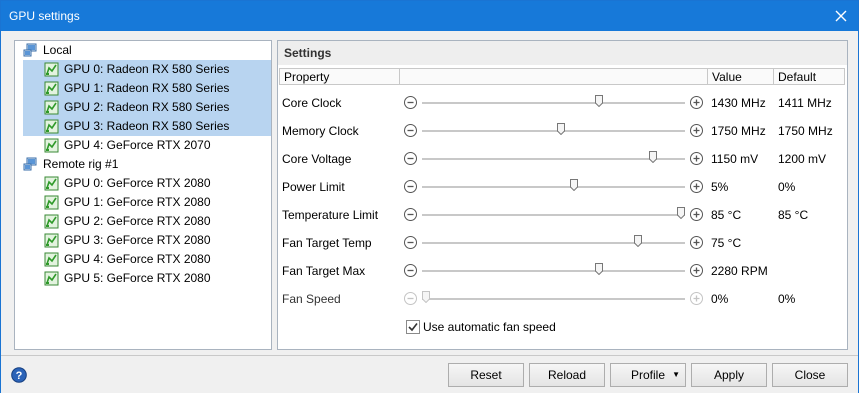 The image size is (859, 393). What do you see at coordinates (720, 187) in the screenshot?
I see `property-value: 5%` at bounding box center [720, 187].